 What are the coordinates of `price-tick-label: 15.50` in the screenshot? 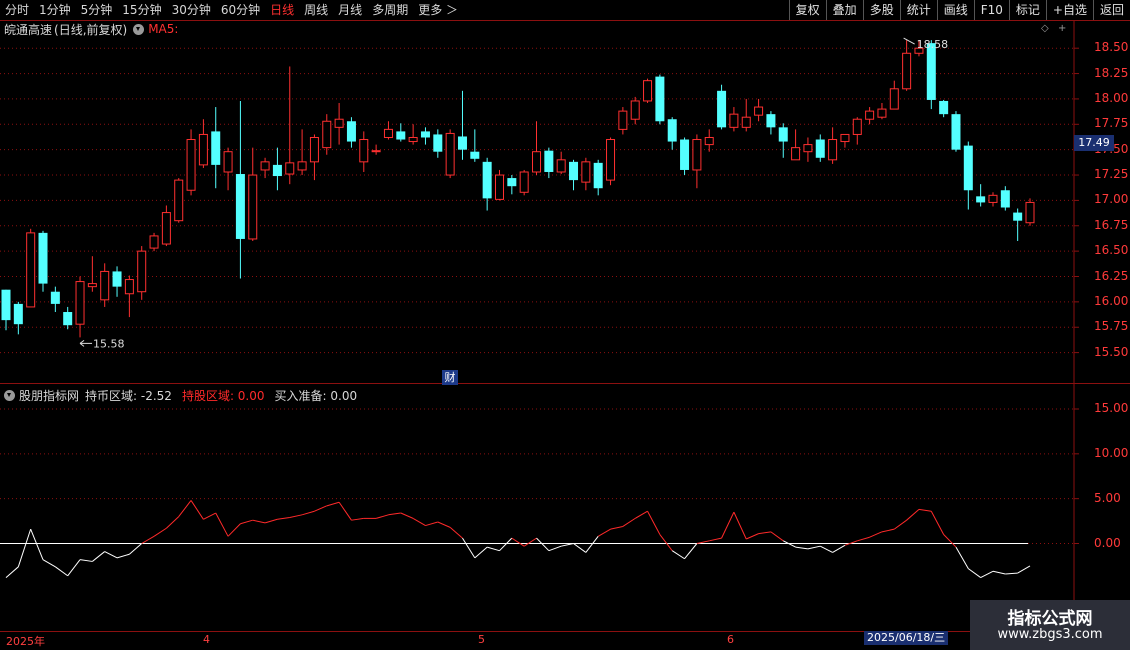 It's located at (1111, 351).